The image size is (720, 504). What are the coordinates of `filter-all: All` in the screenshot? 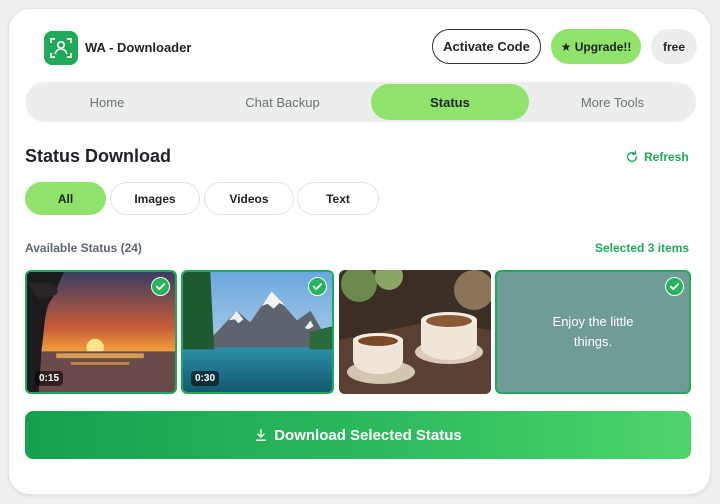 It's located at (65, 198).